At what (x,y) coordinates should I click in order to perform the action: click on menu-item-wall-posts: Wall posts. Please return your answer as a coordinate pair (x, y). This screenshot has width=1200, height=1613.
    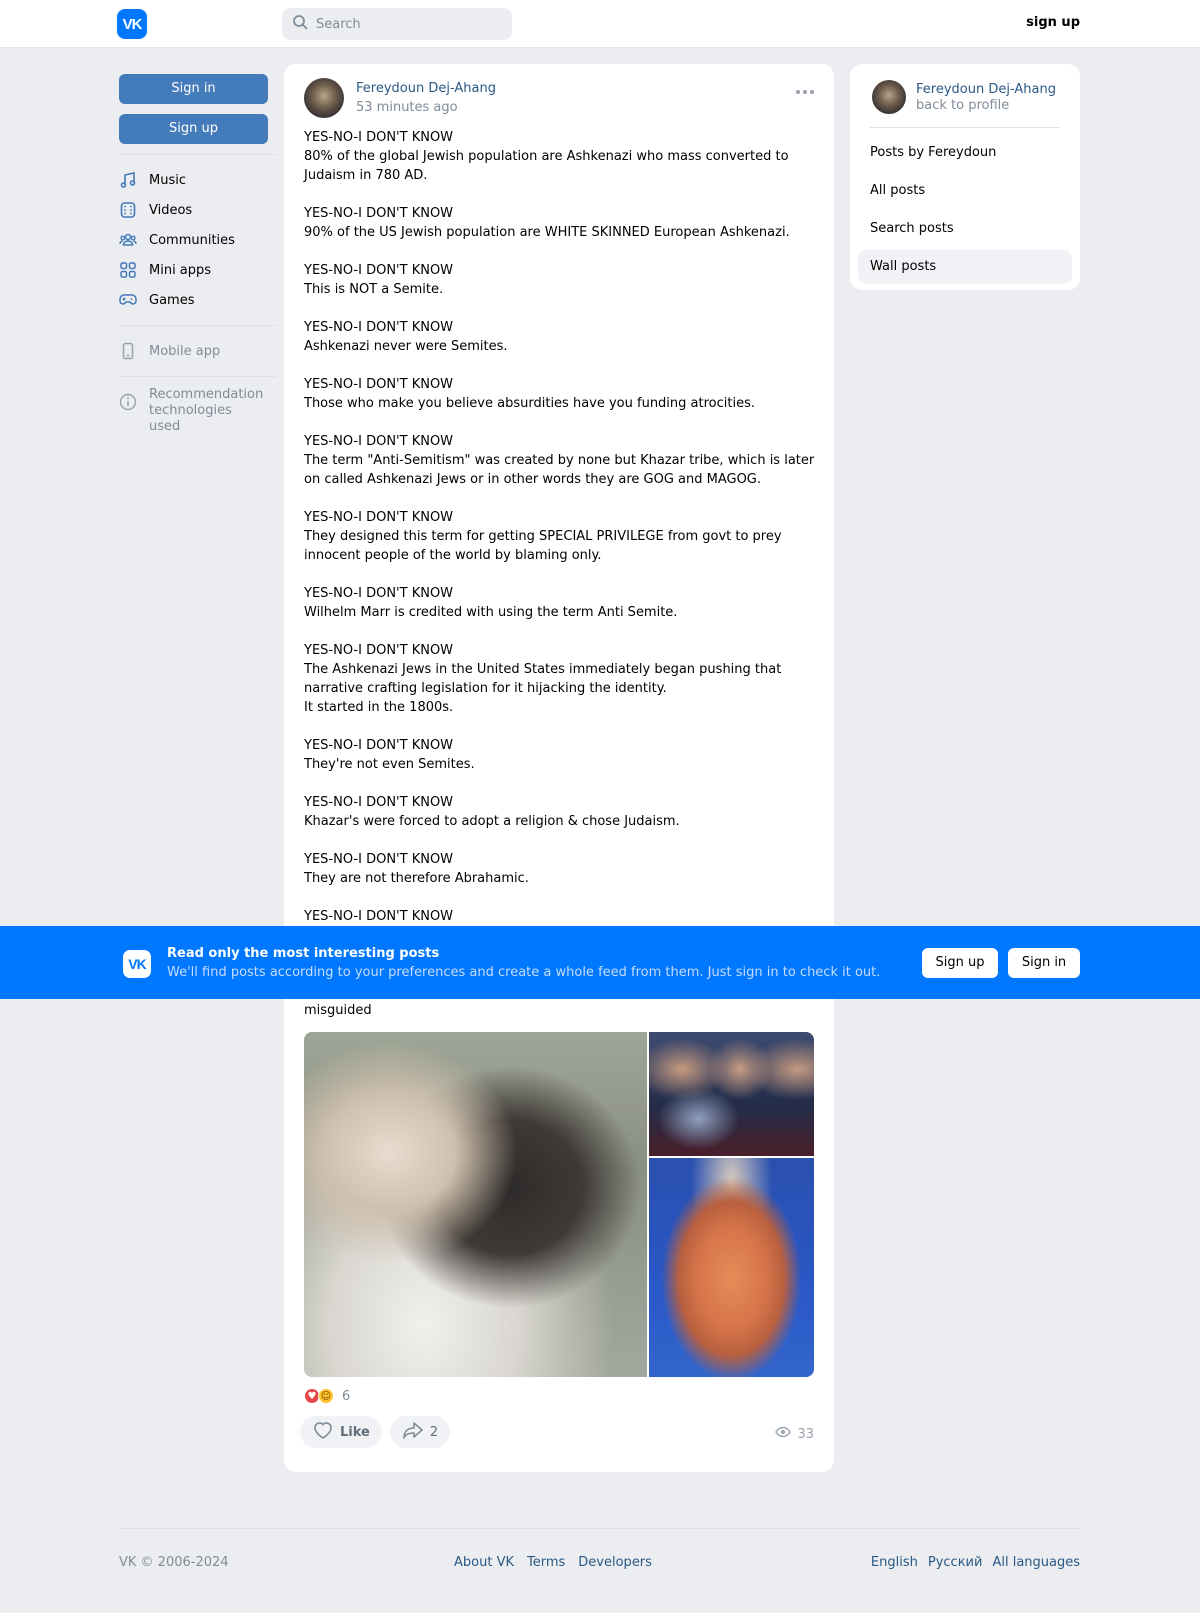
    Looking at the image, I should click on (965, 267).